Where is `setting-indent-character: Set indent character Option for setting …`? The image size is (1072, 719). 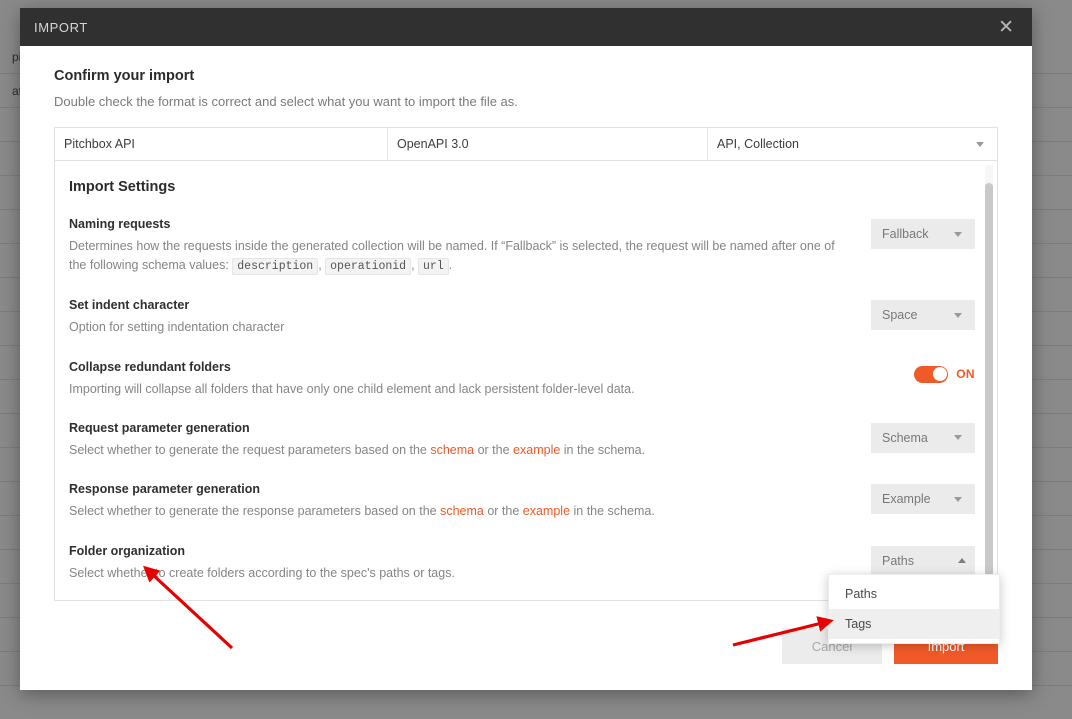 setting-indent-character: Set indent character Option for setting … is located at coordinates (522, 317).